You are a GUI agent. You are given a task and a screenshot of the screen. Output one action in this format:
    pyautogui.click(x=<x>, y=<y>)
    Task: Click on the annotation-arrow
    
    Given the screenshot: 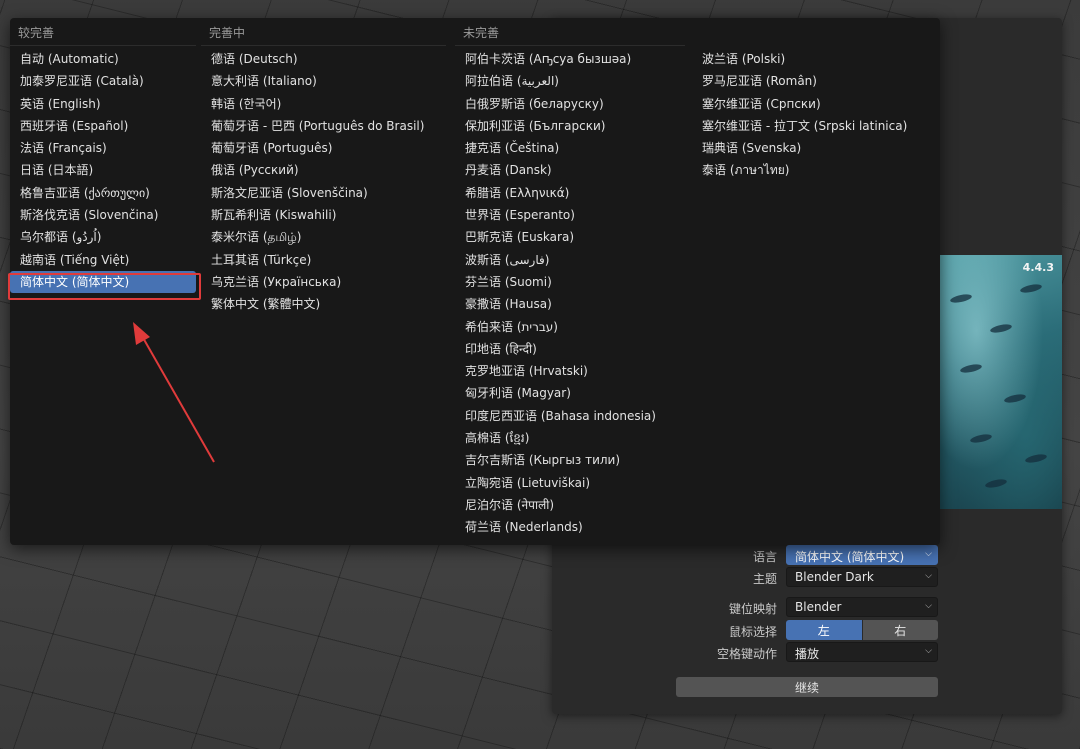 What is the action you would take?
    pyautogui.click(x=174, y=392)
    